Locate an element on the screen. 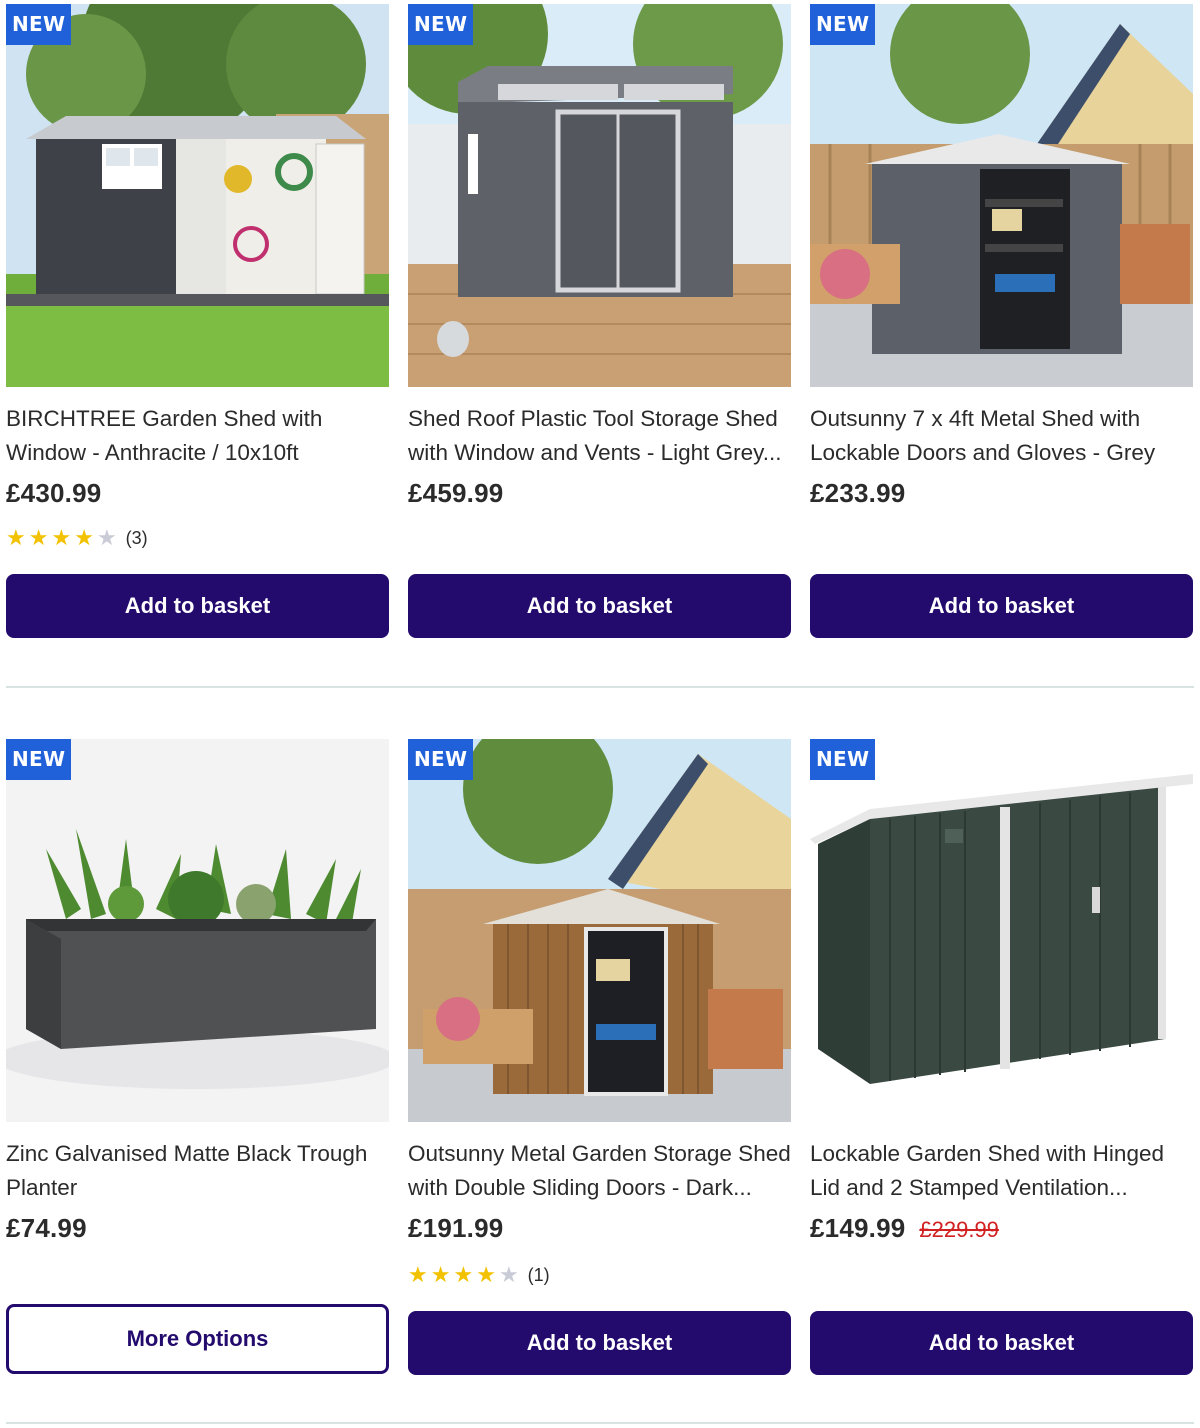 The width and height of the screenshot is (1200, 1428). product-price: £430.99 is located at coordinates (54, 493).